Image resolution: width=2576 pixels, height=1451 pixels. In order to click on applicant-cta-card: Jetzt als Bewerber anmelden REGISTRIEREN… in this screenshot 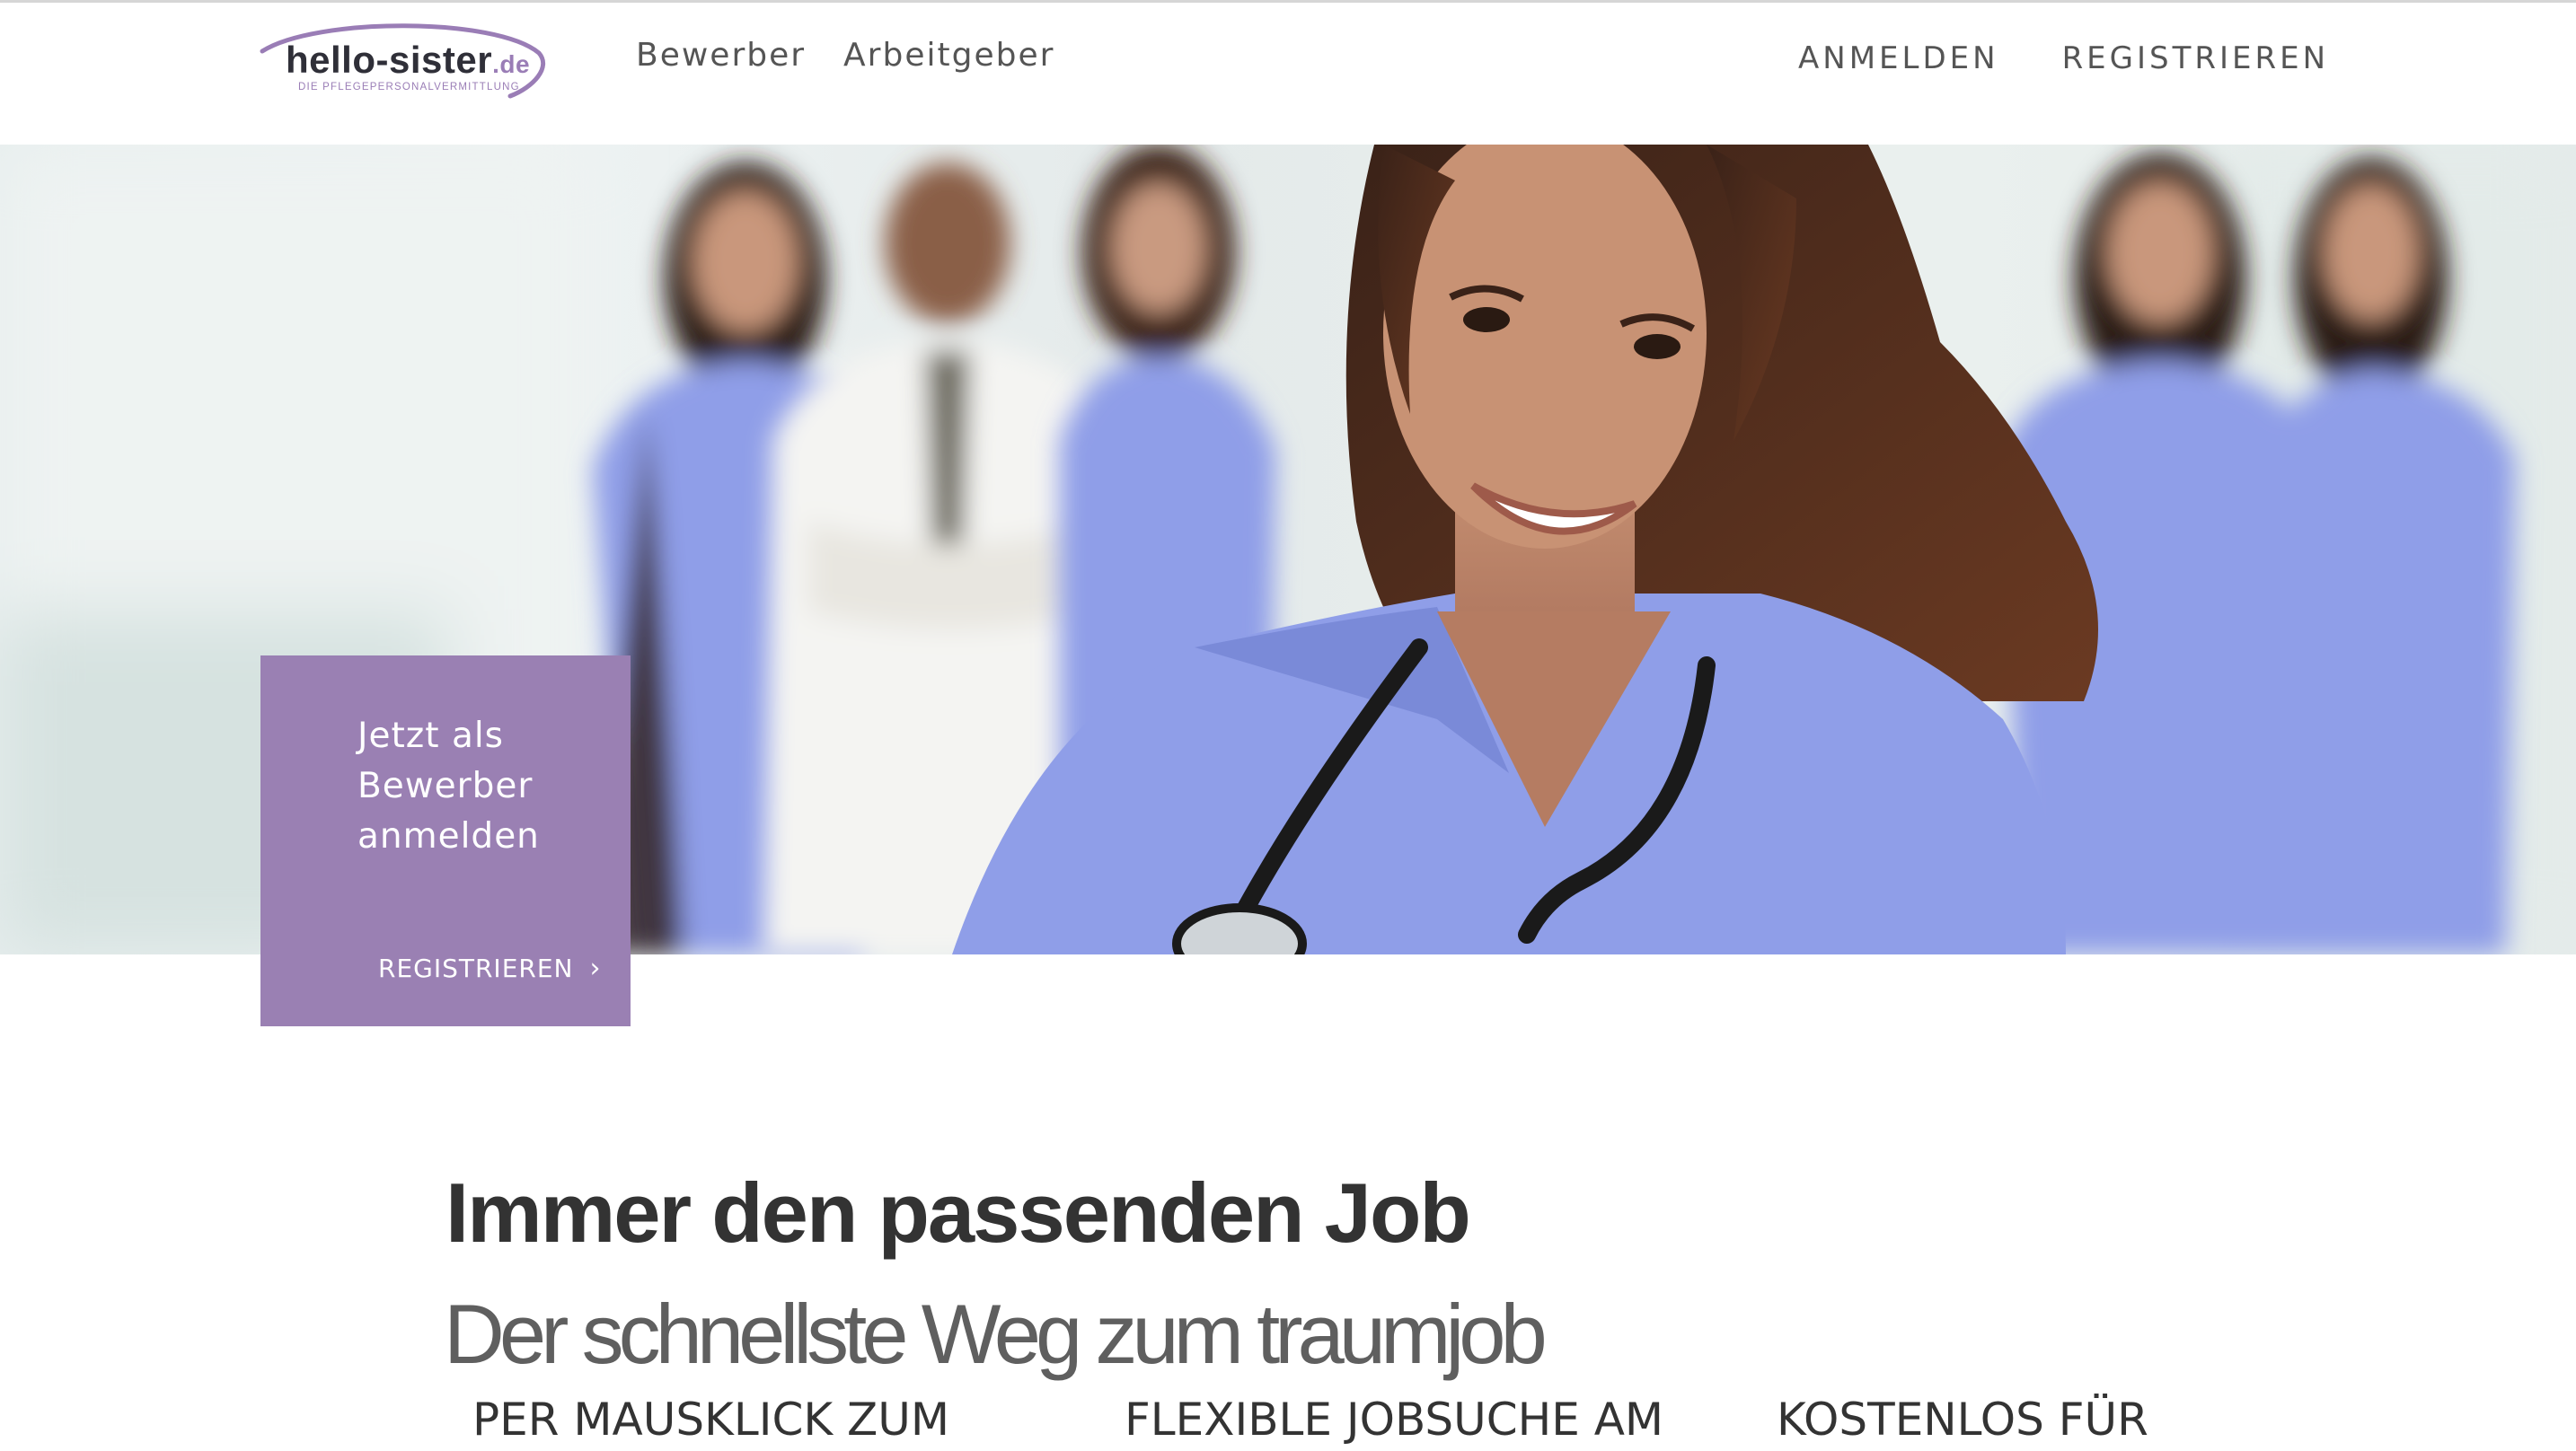, I will do `click(445, 840)`.